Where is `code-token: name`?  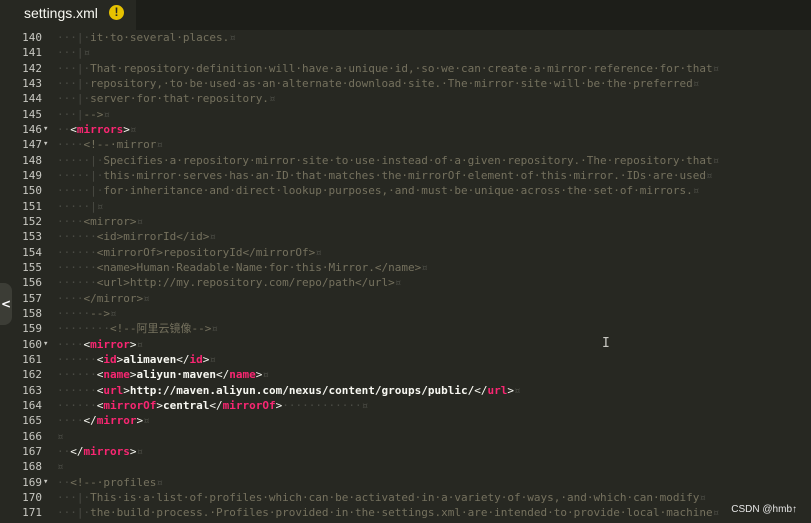
code-token: name is located at coordinates (116, 375).